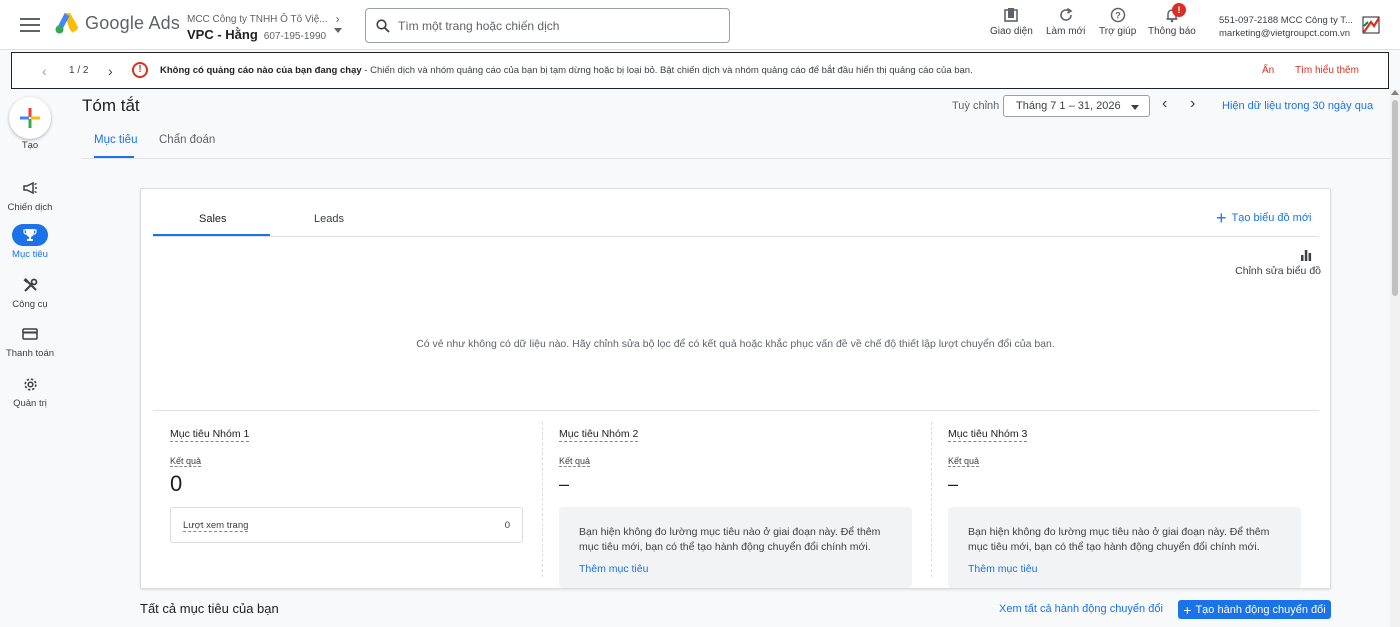 The width and height of the screenshot is (1400, 627). I want to click on nav-item-campaigns: Chiến dịch, so click(30, 195).